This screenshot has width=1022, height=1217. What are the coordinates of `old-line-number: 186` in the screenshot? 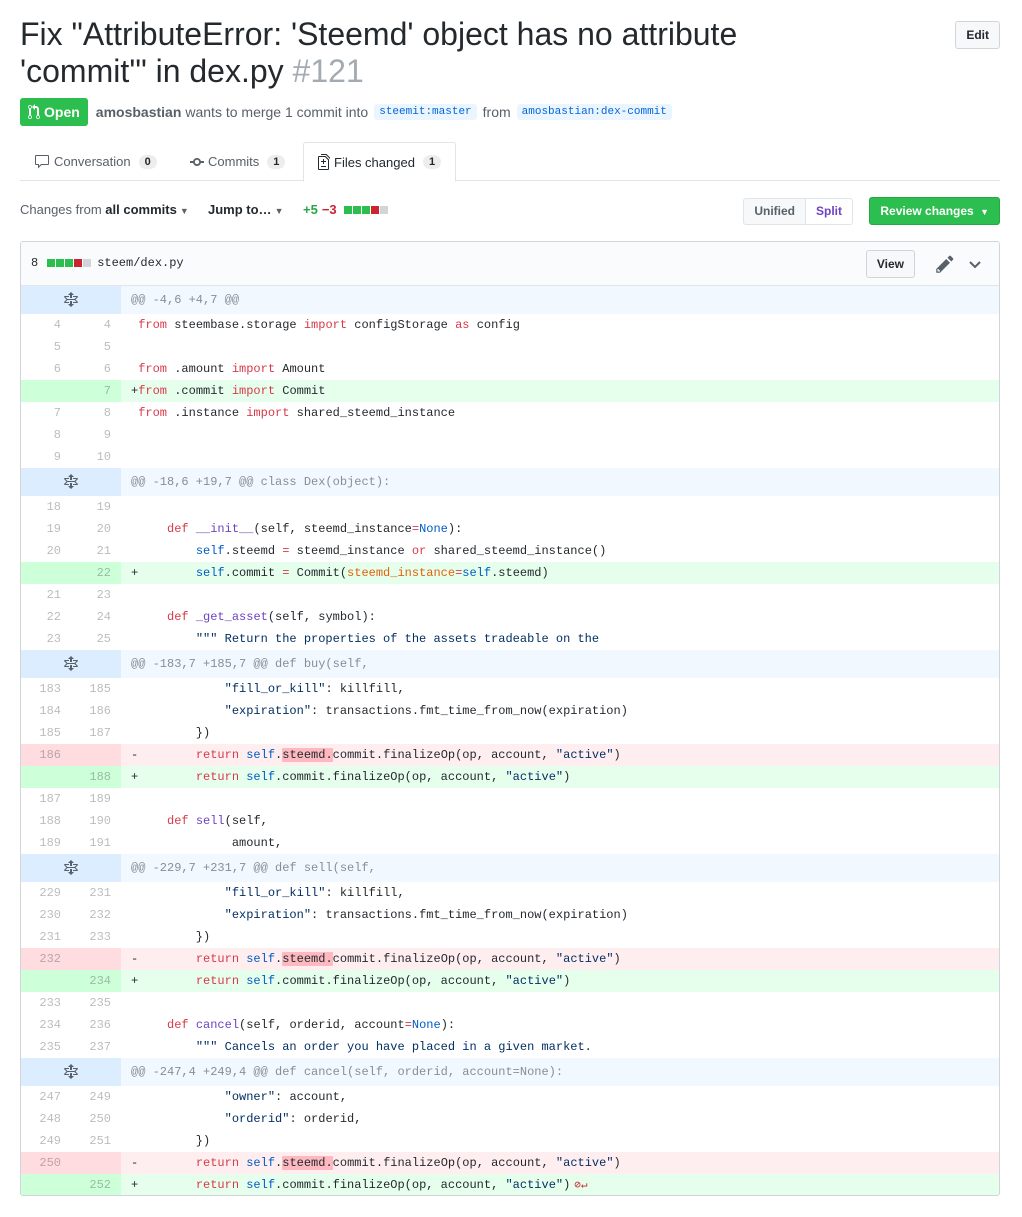 It's located at (46, 755).